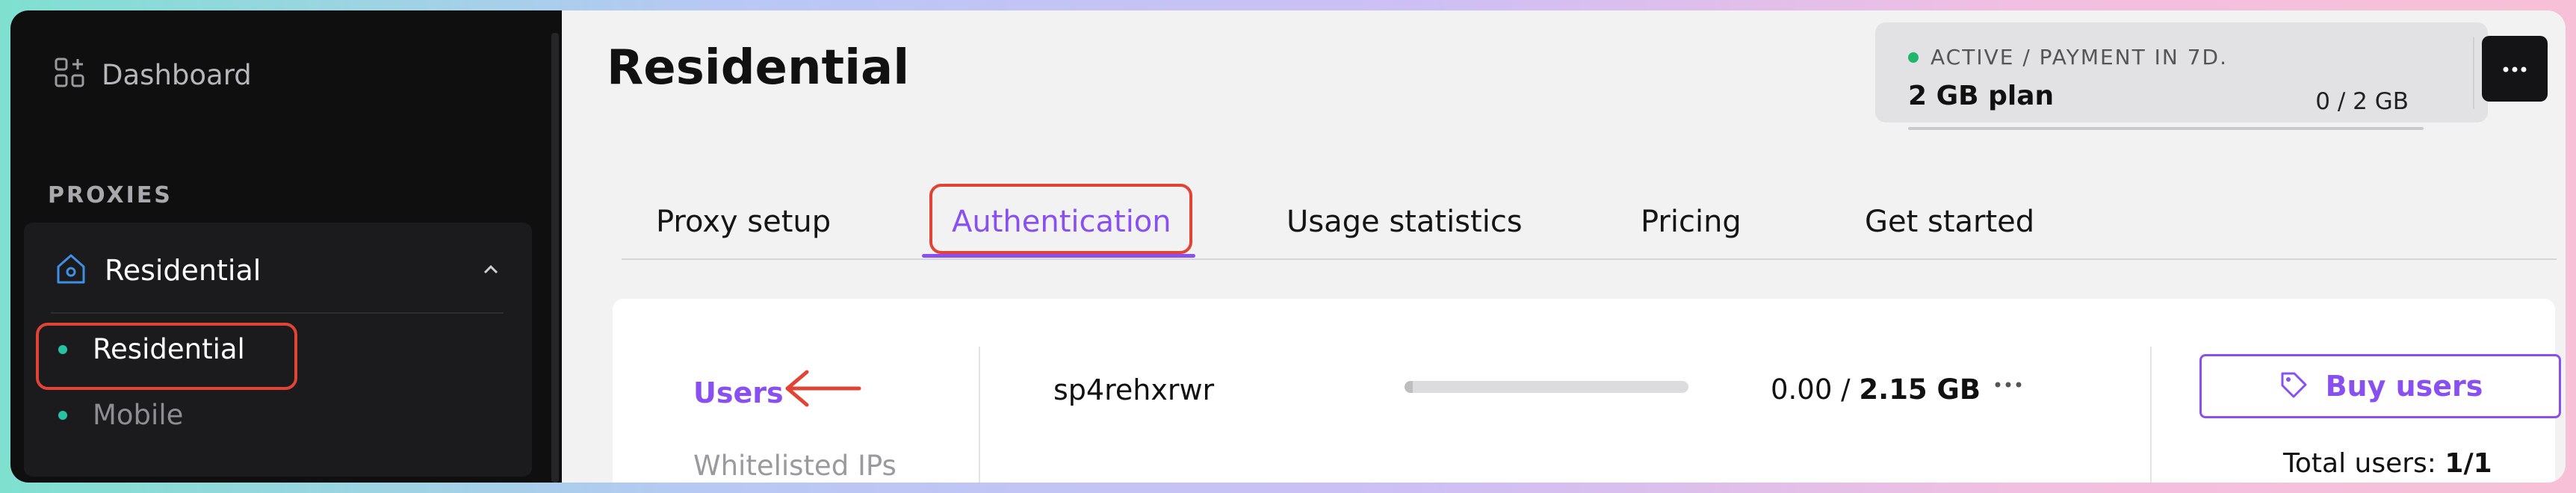 Image resolution: width=2576 pixels, height=493 pixels. Describe the element at coordinates (1811, 389) in the screenshot. I see `usage-used: 0.00 /` at that location.